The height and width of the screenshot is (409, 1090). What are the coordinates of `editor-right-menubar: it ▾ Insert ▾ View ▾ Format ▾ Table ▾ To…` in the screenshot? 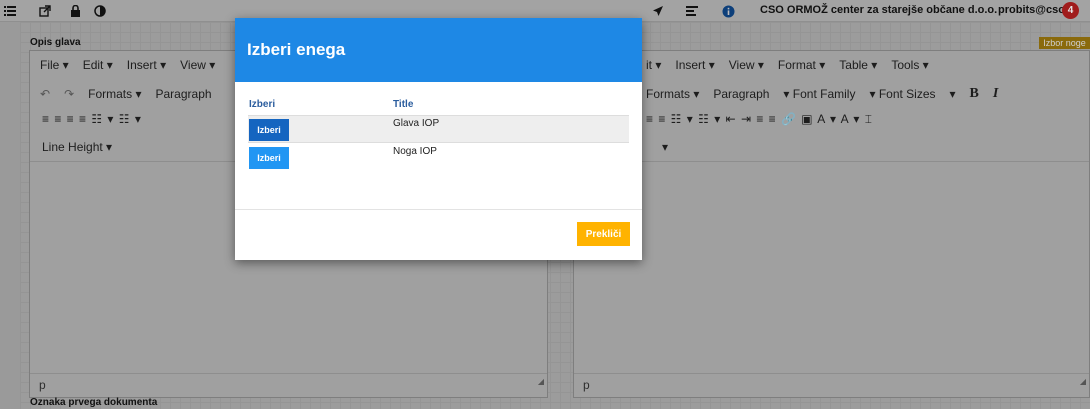 It's located at (794, 65).